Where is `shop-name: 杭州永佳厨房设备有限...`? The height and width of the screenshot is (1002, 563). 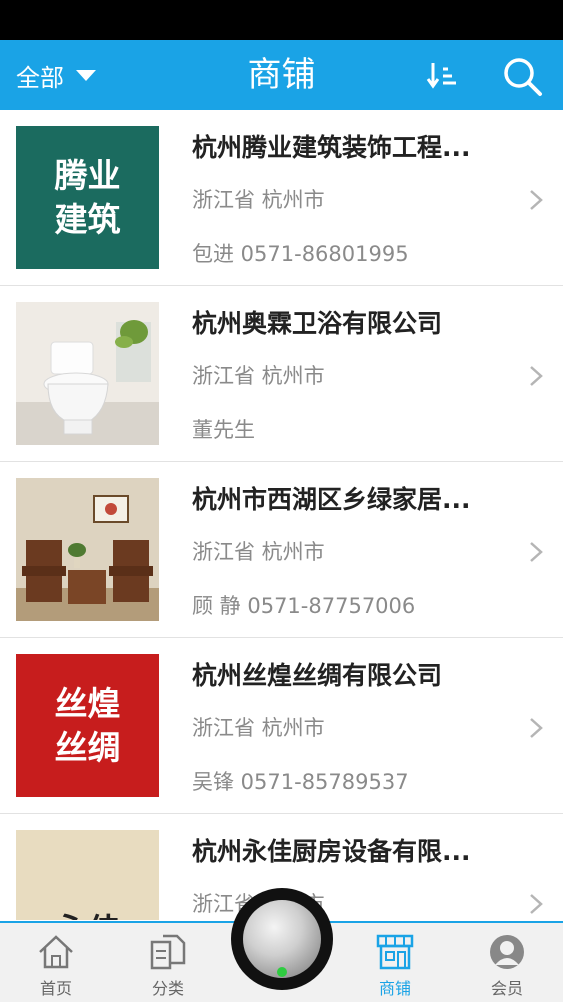 shop-name: 杭州永佳厨房设备有限... is located at coordinates (331, 851).